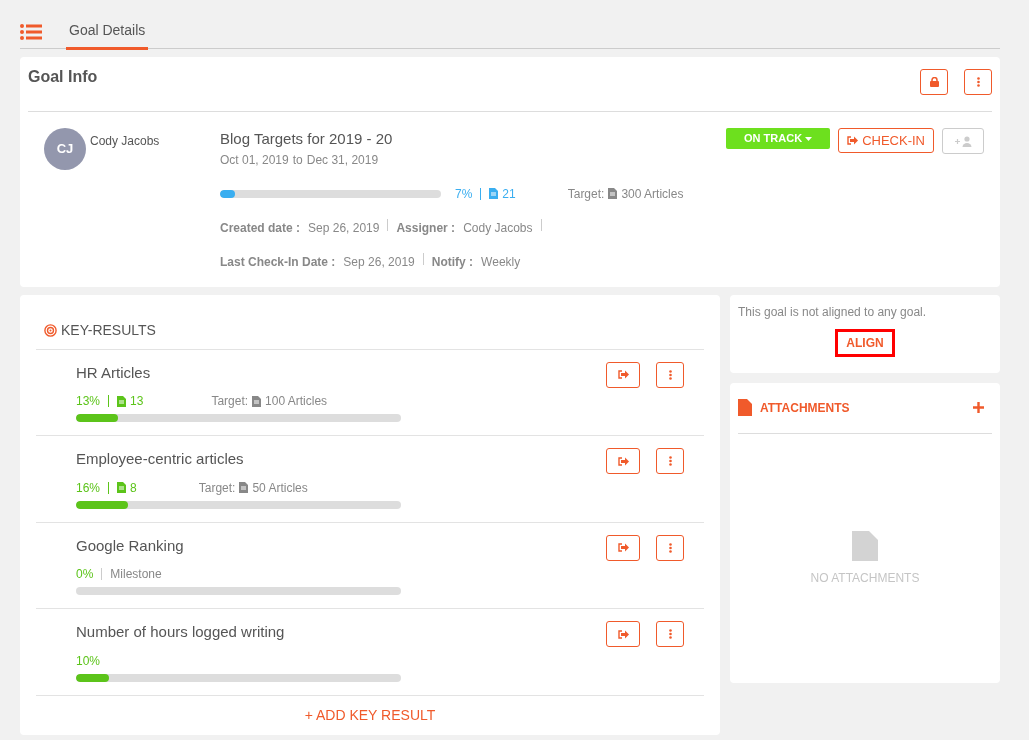 This screenshot has width=1029, height=740. I want to click on avatar: CJ, so click(65, 149).